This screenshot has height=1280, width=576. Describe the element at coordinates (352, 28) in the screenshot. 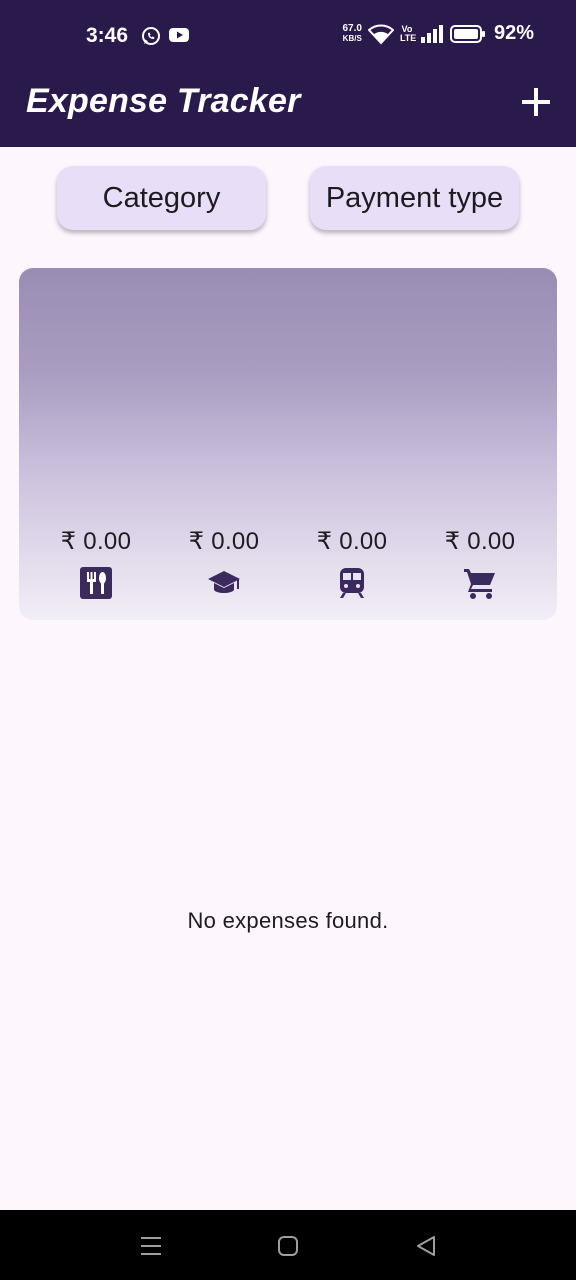

I see `net-speed-value: 67.0` at that location.